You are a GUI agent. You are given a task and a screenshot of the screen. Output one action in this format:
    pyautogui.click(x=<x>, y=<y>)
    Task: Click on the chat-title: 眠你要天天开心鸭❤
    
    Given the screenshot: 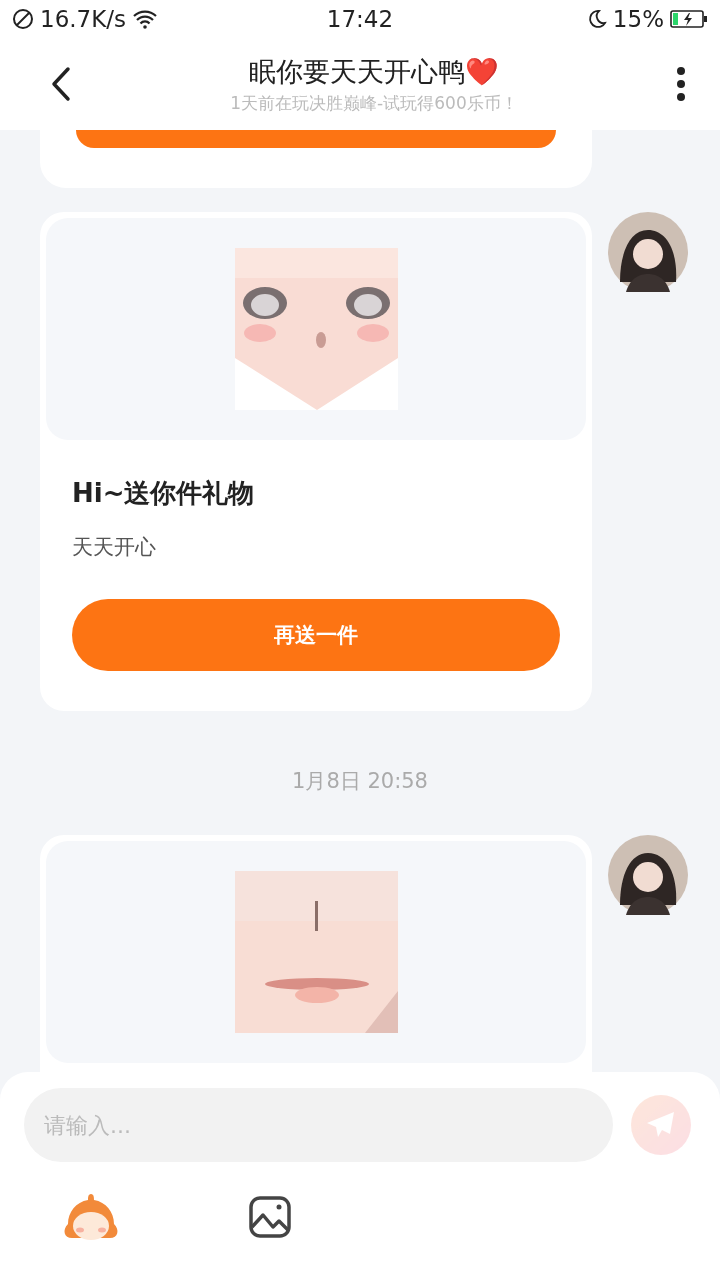 What is the action you would take?
    pyautogui.click(x=374, y=71)
    